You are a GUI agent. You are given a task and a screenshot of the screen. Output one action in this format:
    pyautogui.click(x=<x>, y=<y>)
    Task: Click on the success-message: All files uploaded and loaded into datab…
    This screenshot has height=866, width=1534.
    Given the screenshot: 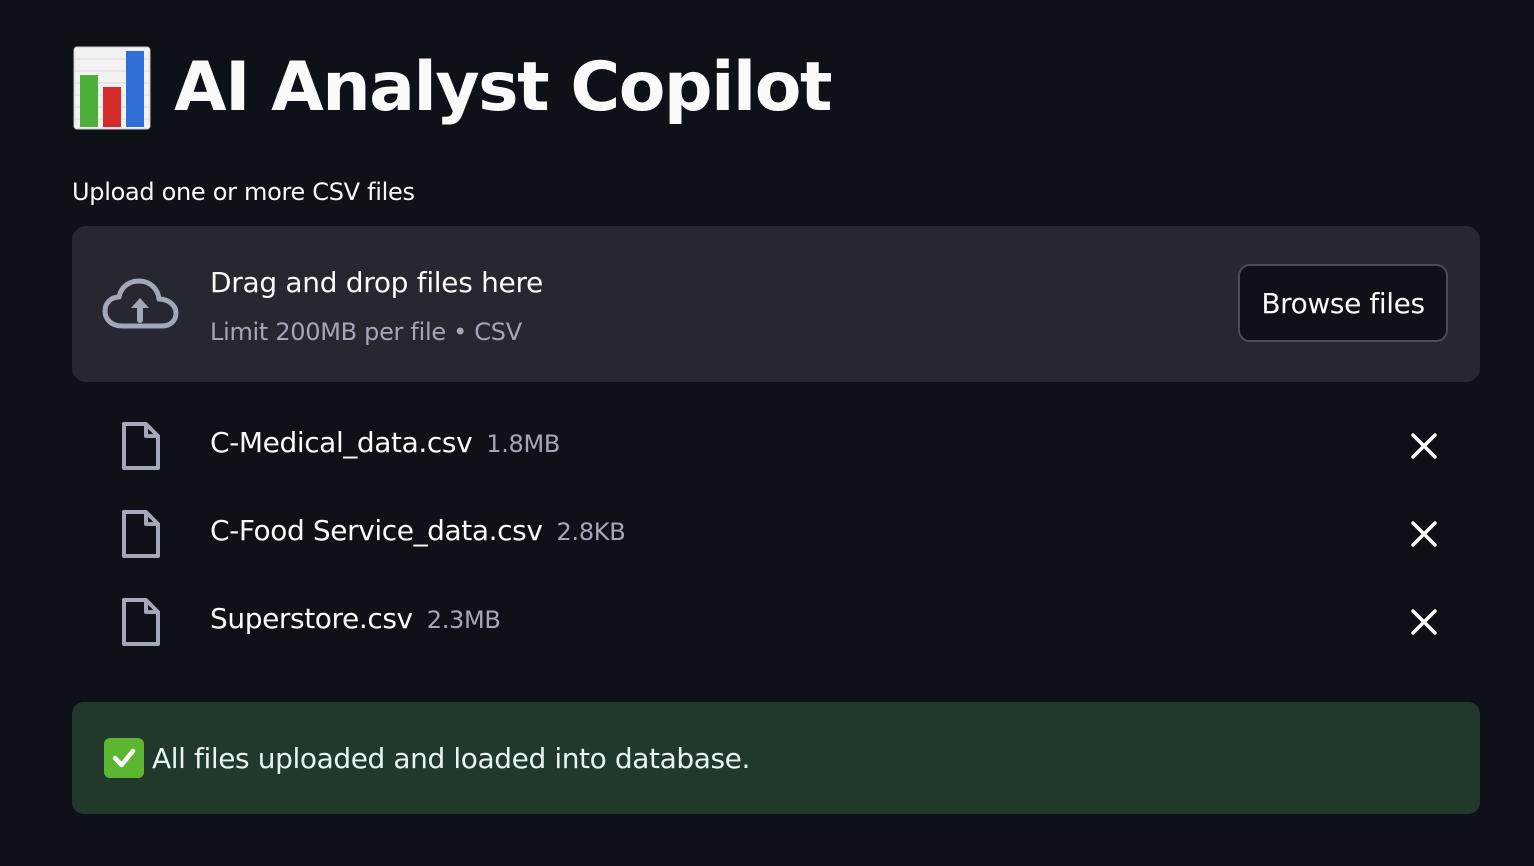 What is the action you would take?
    pyautogui.click(x=451, y=758)
    